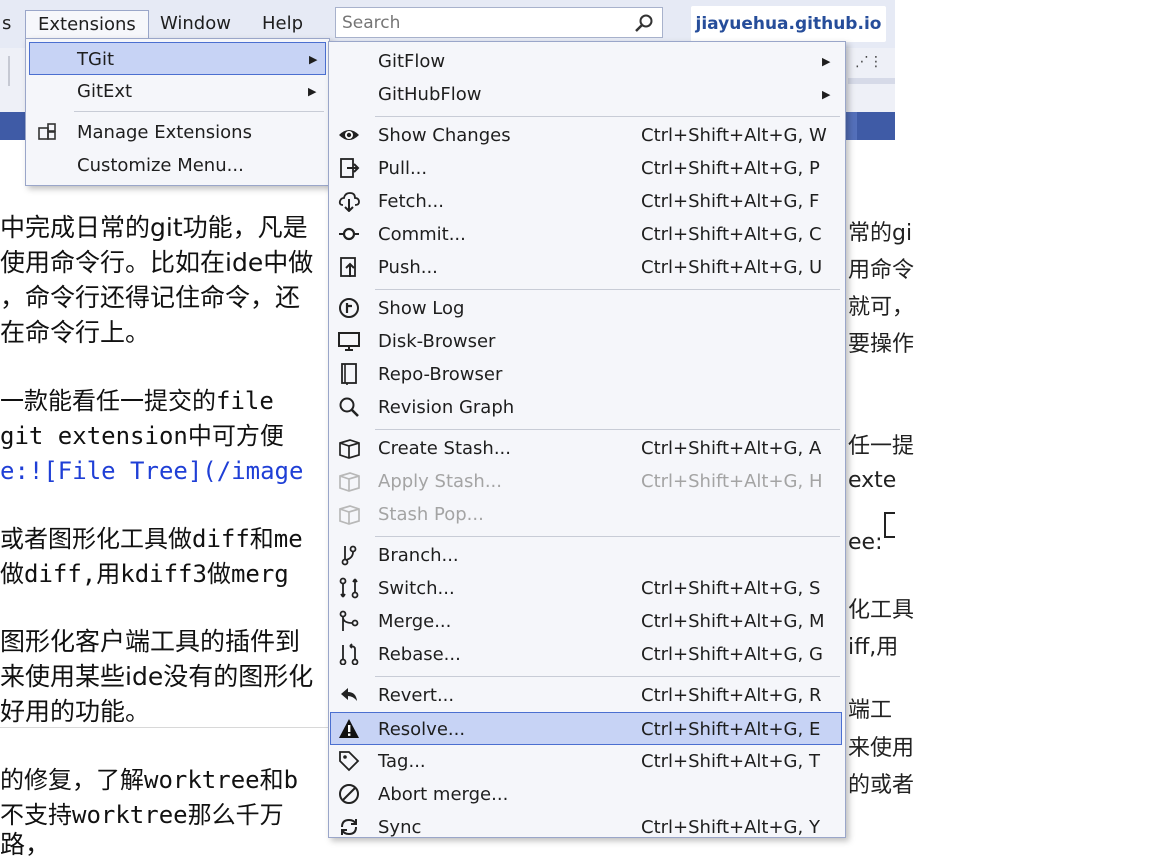 This screenshot has height=860, width=1152. Describe the element at coordinates (733, 621) in the screenshot. I see `menu-item-shortcut: Ctrl+Shift+Alt+G, M` at that location.